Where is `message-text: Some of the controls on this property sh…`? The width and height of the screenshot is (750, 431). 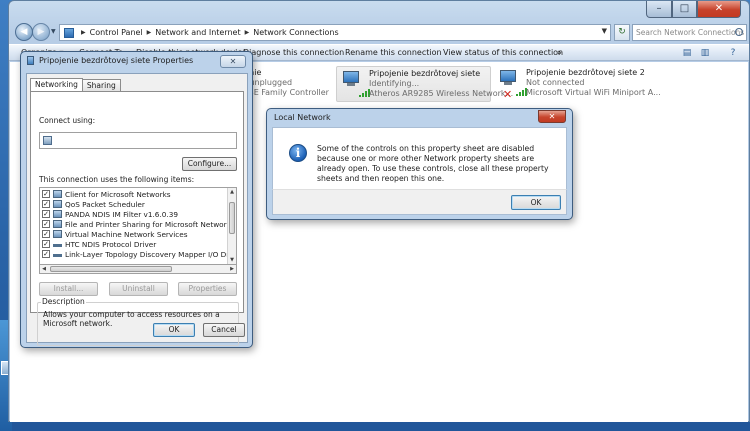 message-text: Some of the controls on this property sh… is located at coordinates (433, 163).